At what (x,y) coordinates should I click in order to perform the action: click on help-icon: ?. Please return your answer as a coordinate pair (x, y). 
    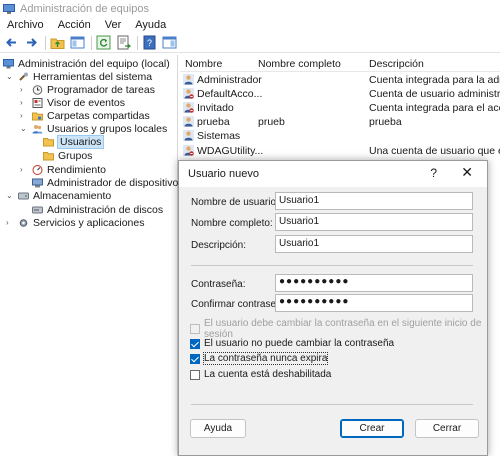
    Looking at the image, I should click on (433, 173).